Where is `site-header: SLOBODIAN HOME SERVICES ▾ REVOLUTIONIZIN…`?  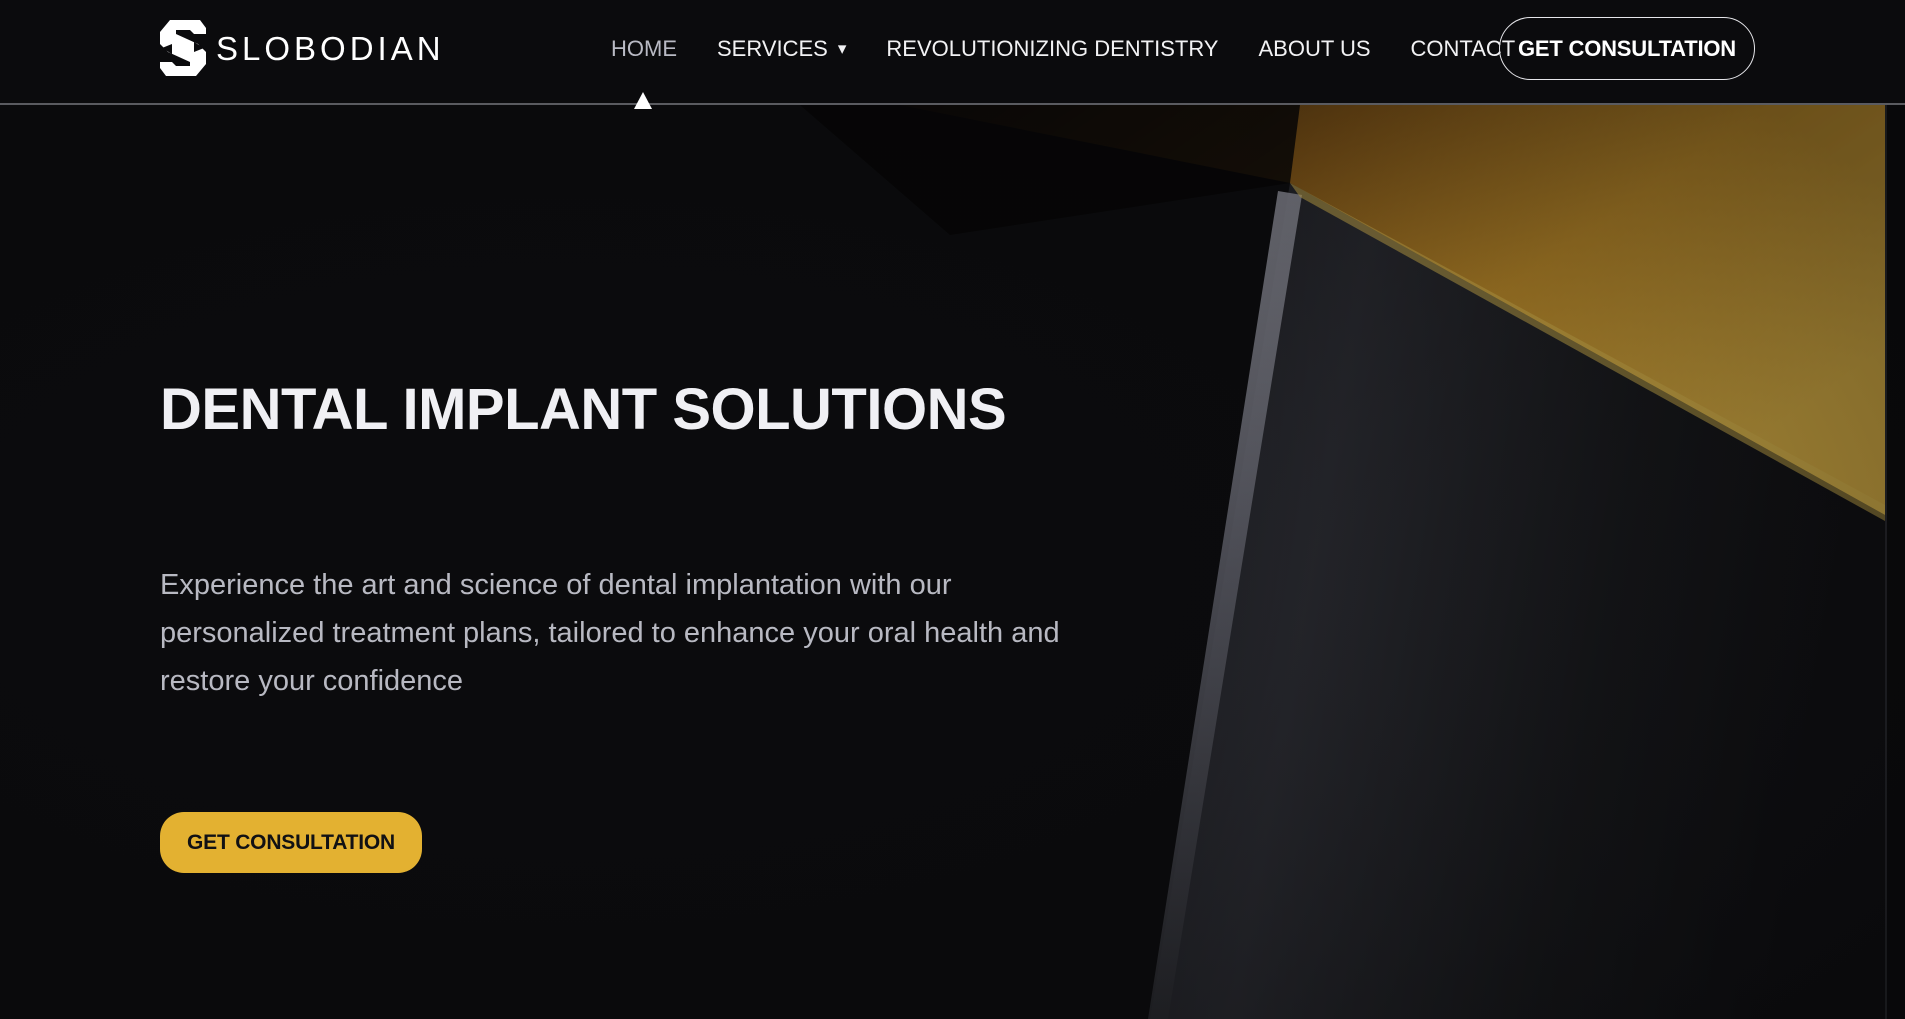
site-header: SLOBODIAN HOME SERVICES ▾ REVOLUTIONIZIN… is located at coordinates (952, 52).